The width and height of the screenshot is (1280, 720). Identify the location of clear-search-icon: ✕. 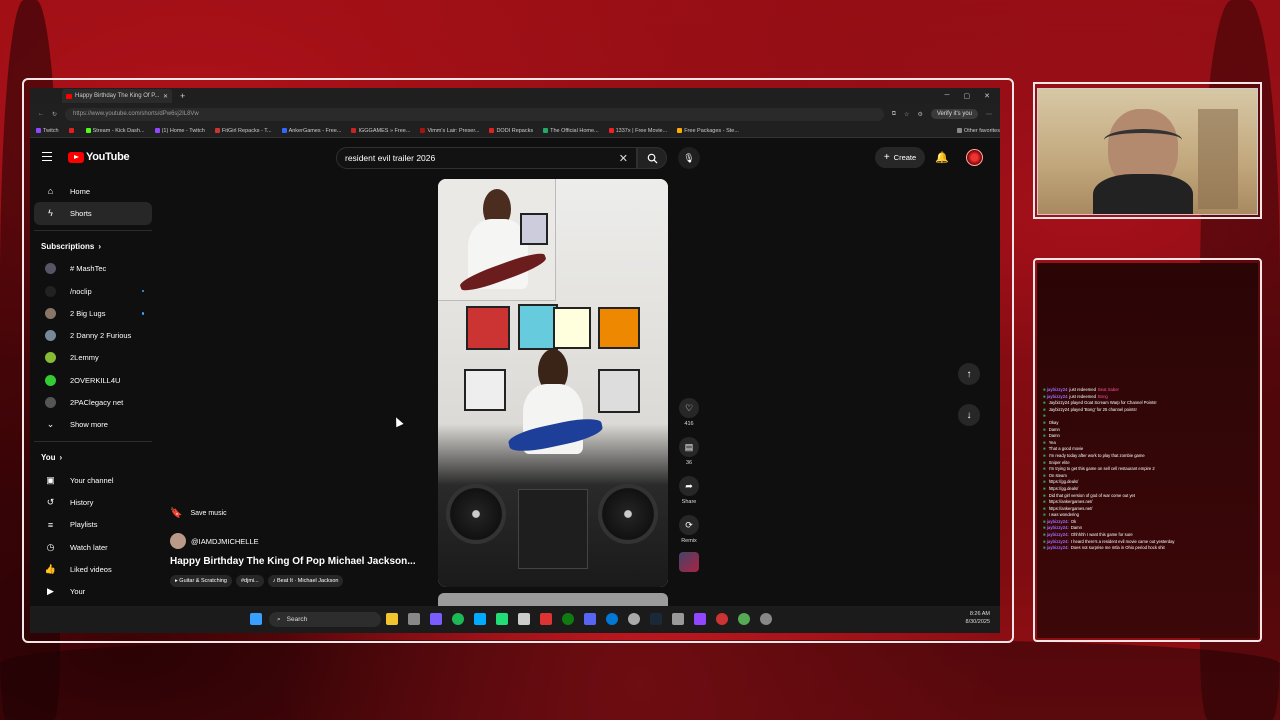
(623, 158).